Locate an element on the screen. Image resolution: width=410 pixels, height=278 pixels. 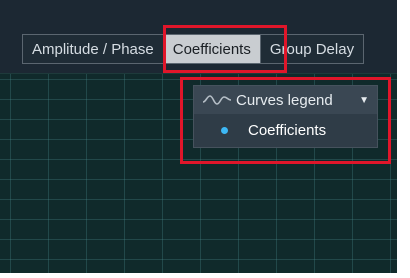
curves-legend: Curves legend ▼ Coefficients is located at coordinates (285, 116).